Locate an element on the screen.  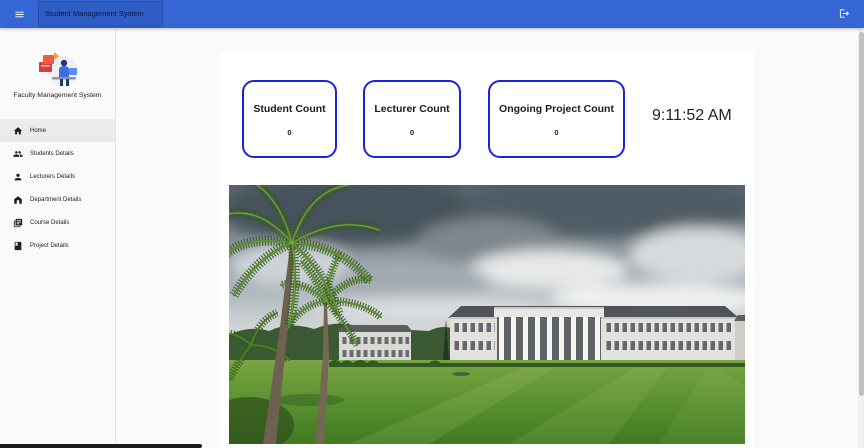
card-title: Student Count is located at coordinates (289, 109).